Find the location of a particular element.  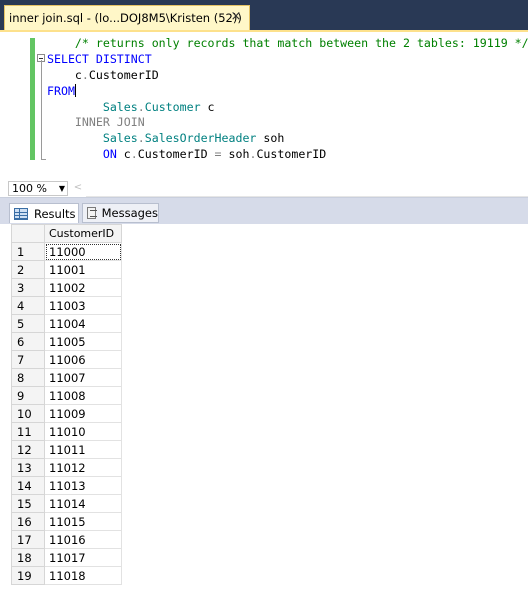

table-row: 1 11000 is located at coordinates (66, 251).